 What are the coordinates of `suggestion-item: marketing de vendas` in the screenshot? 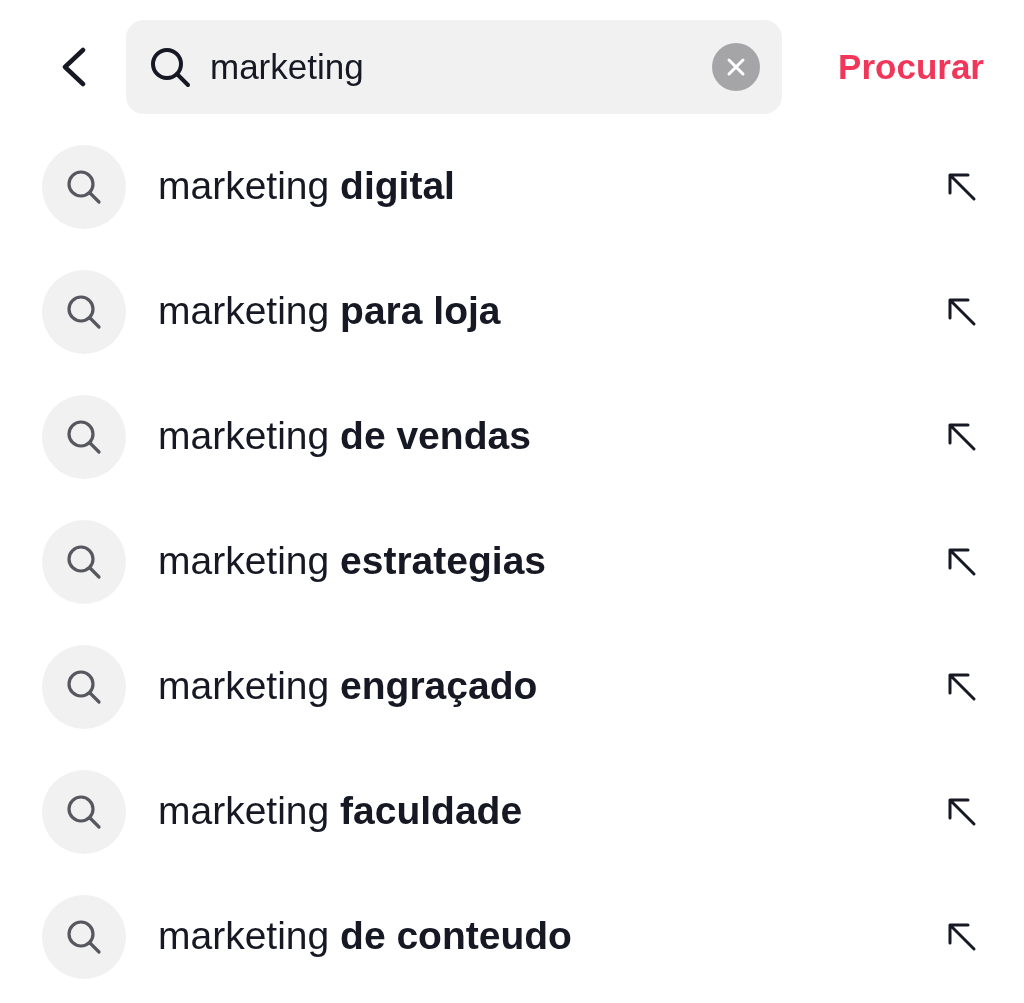 It's located at (512, 436).